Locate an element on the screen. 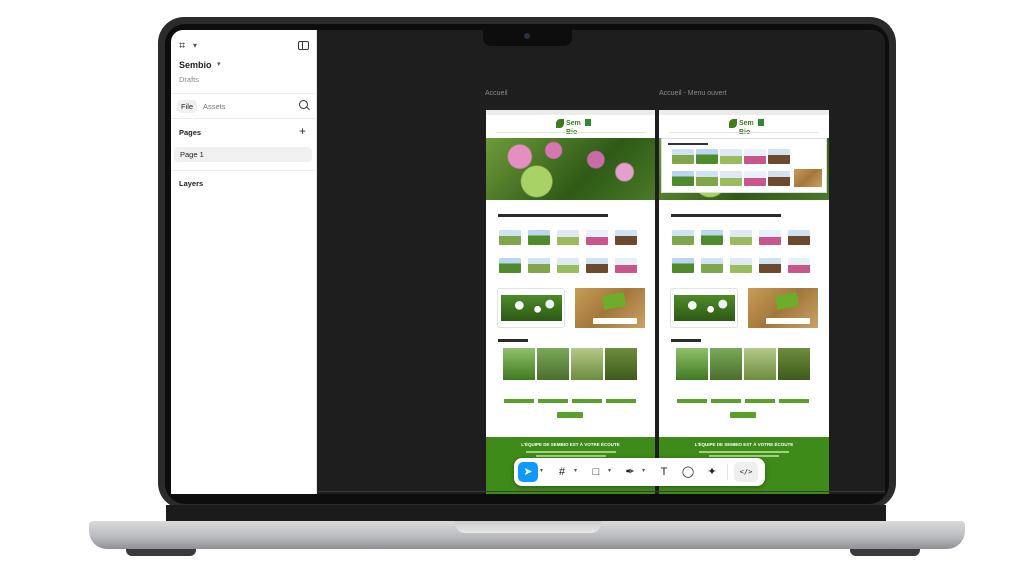 This screenshot has height=577, width=1024. toolbar-divider is located at coordinates (727, 472).